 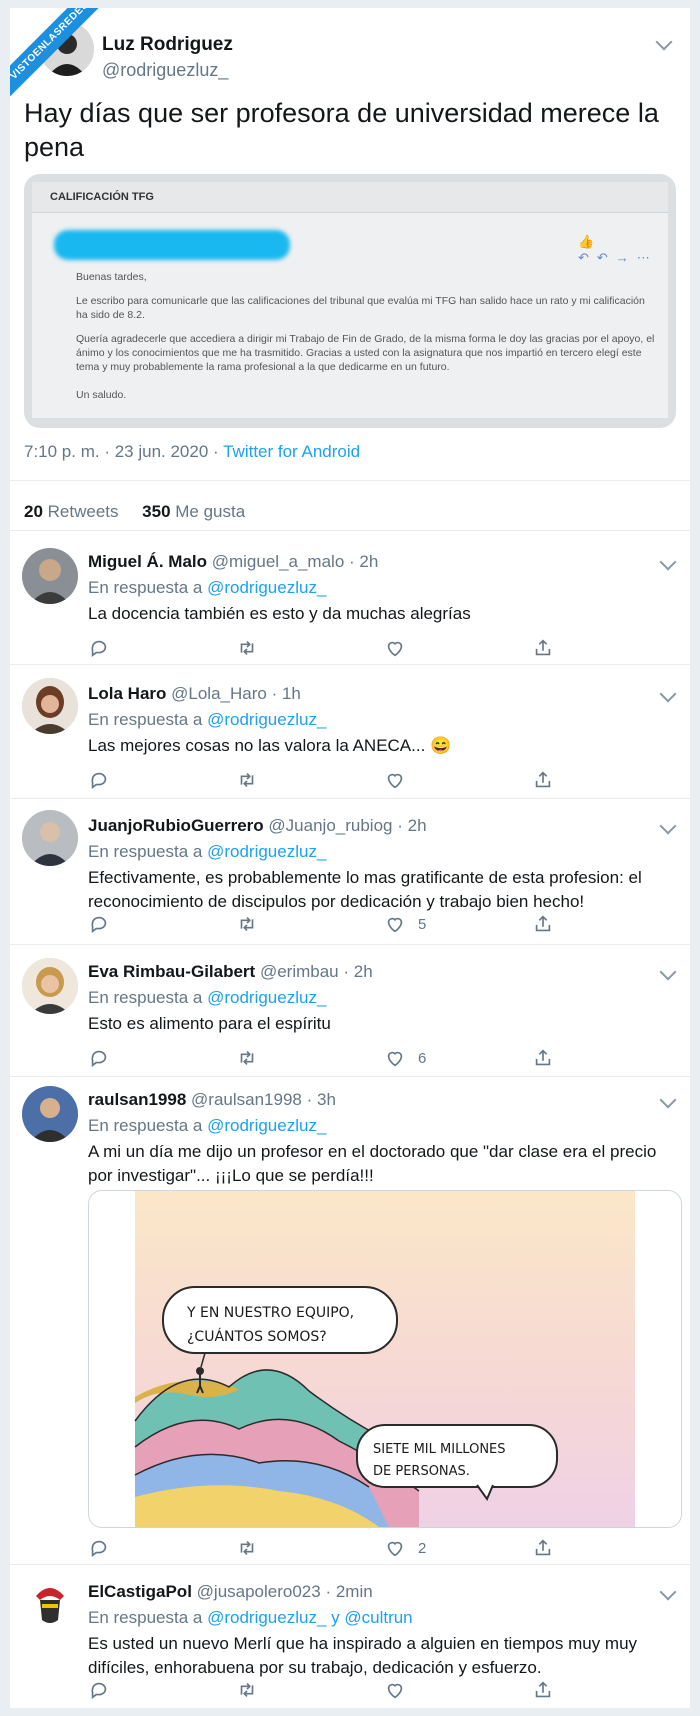 I want to click on comic-bubble-2-line-1: SIETE MIL MILLONES, so click(x=439, y=1449).